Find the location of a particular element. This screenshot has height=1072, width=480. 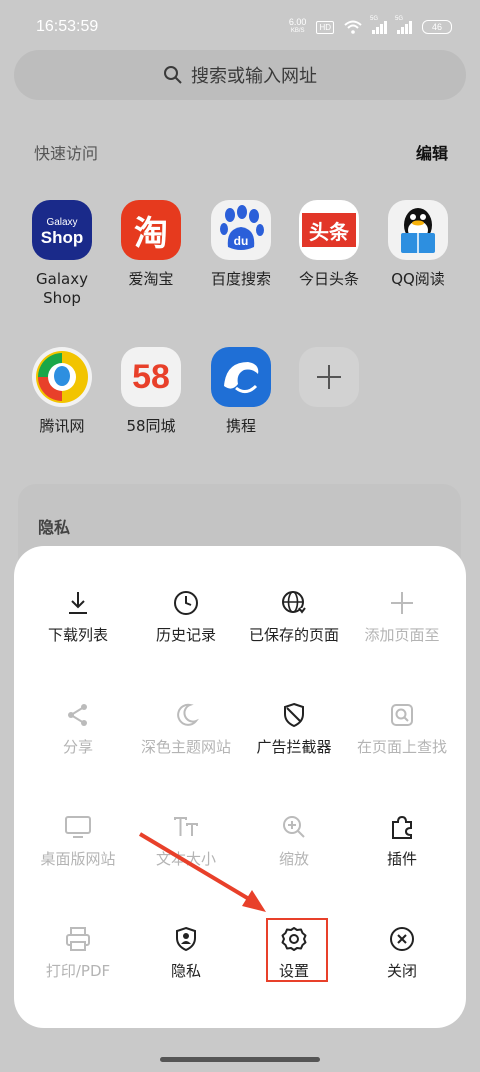

baidu-icon: du is located at coordinates (241, 230).